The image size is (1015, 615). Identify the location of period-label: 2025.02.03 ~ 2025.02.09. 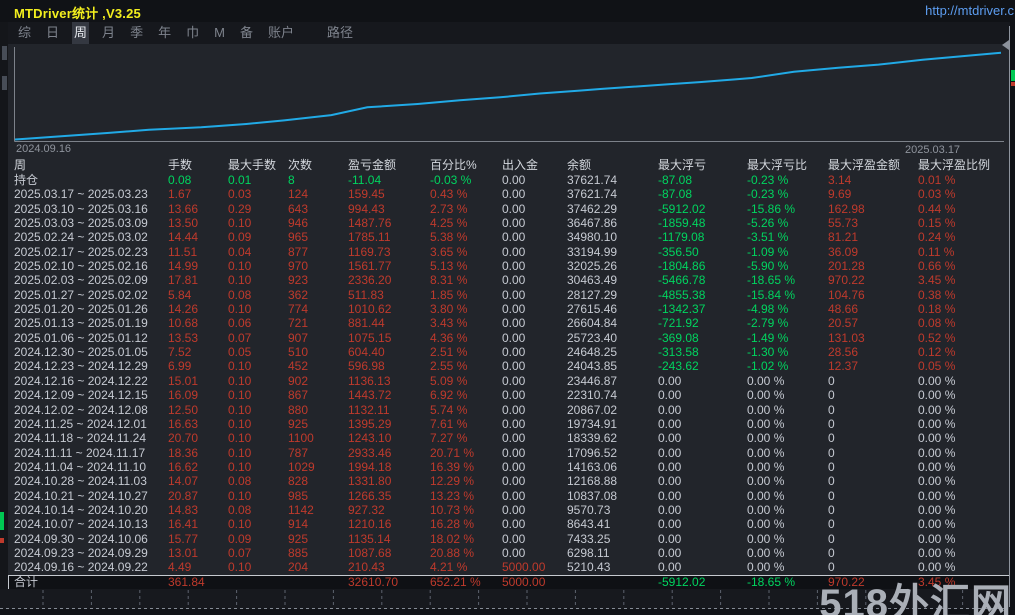
(81, 280).